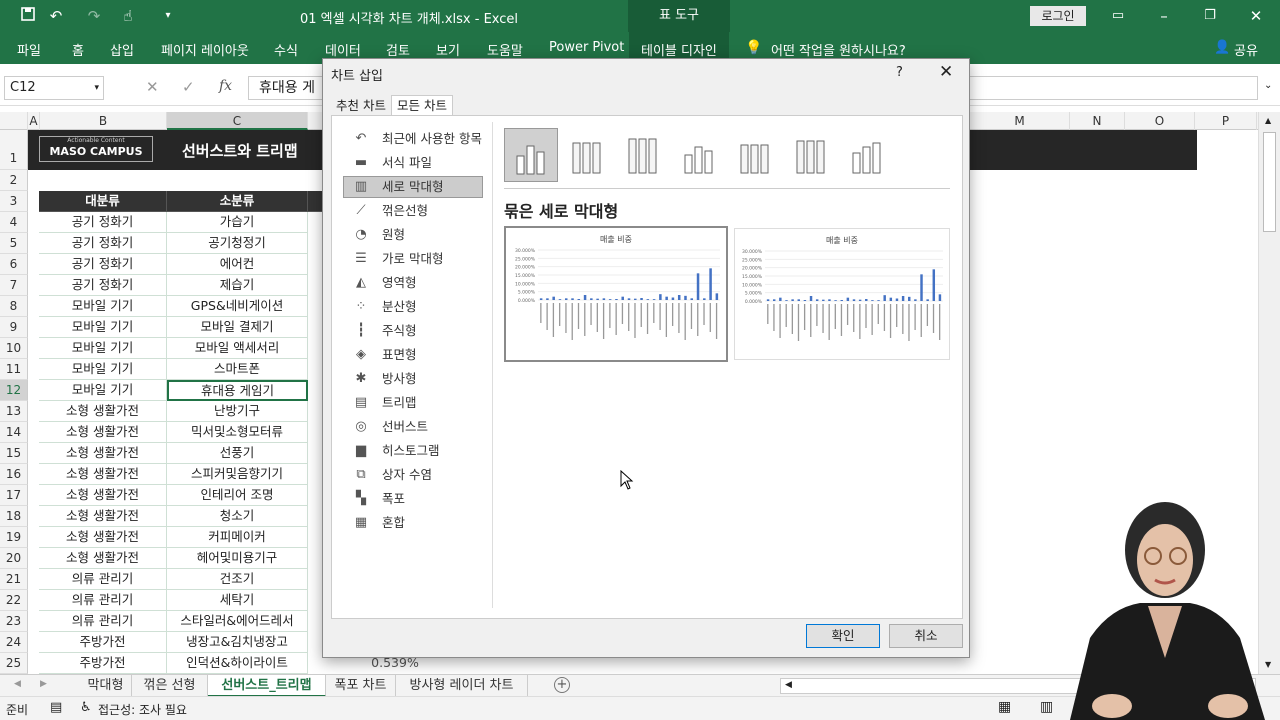  Describe the element at coordinates (237, 495) in the screenshot. I see `cell-subcategory: 인테리어 조명` at that location.